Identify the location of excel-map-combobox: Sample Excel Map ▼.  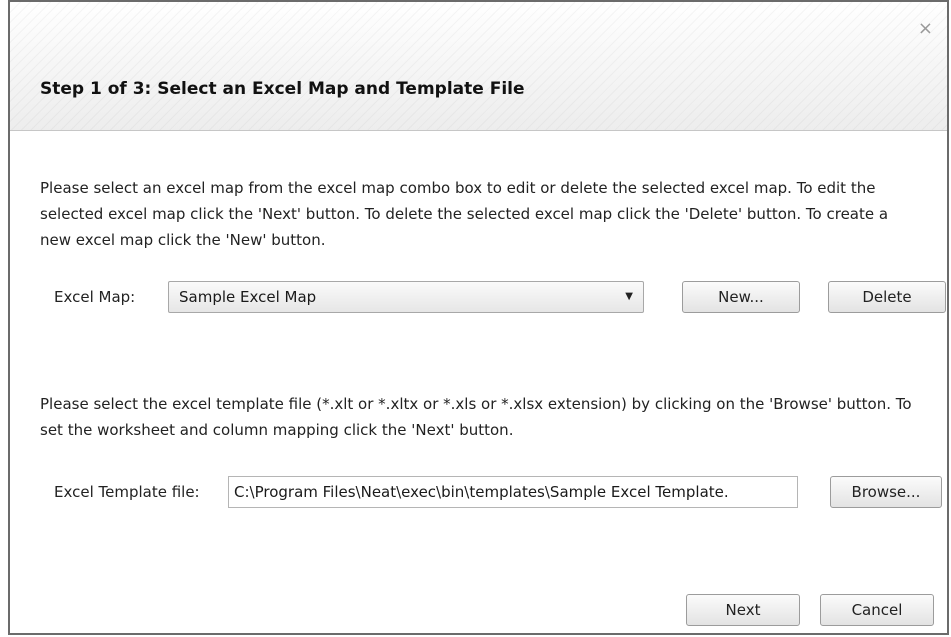
(406, 297).